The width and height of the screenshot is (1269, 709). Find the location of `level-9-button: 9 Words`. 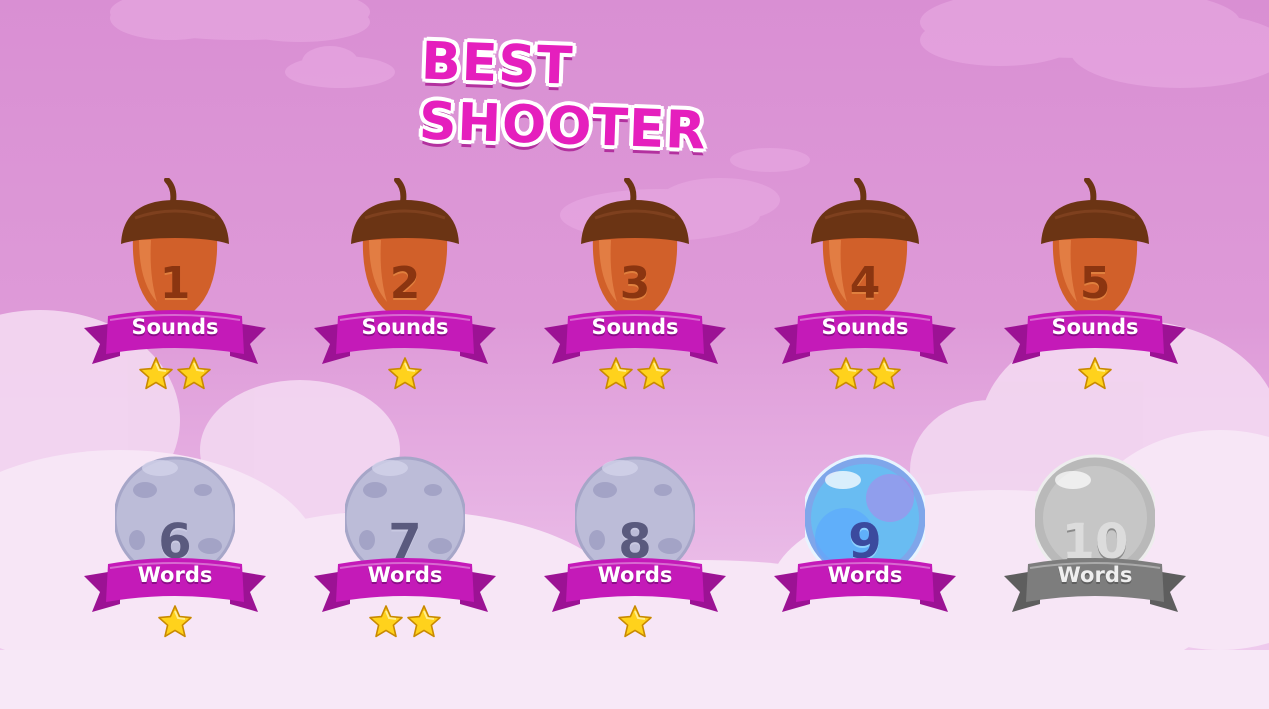

level-9-button: 9 Words is located at coordinates (865, 571).